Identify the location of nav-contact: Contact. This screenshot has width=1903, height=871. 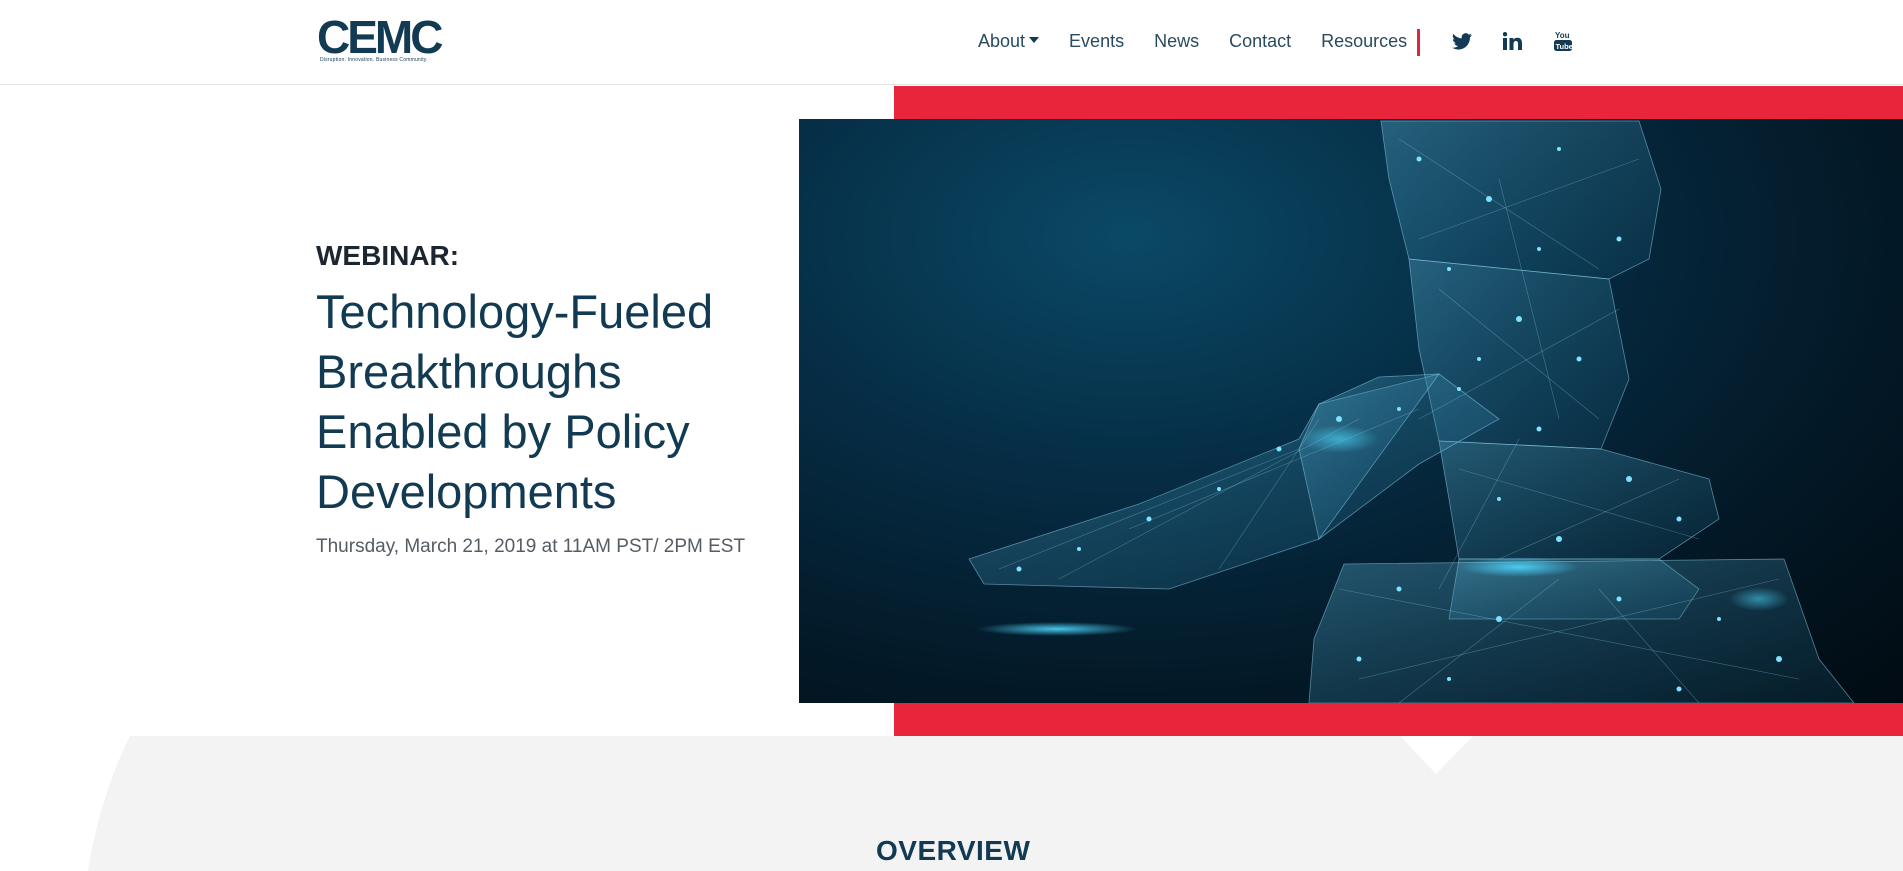
(1260, 41).